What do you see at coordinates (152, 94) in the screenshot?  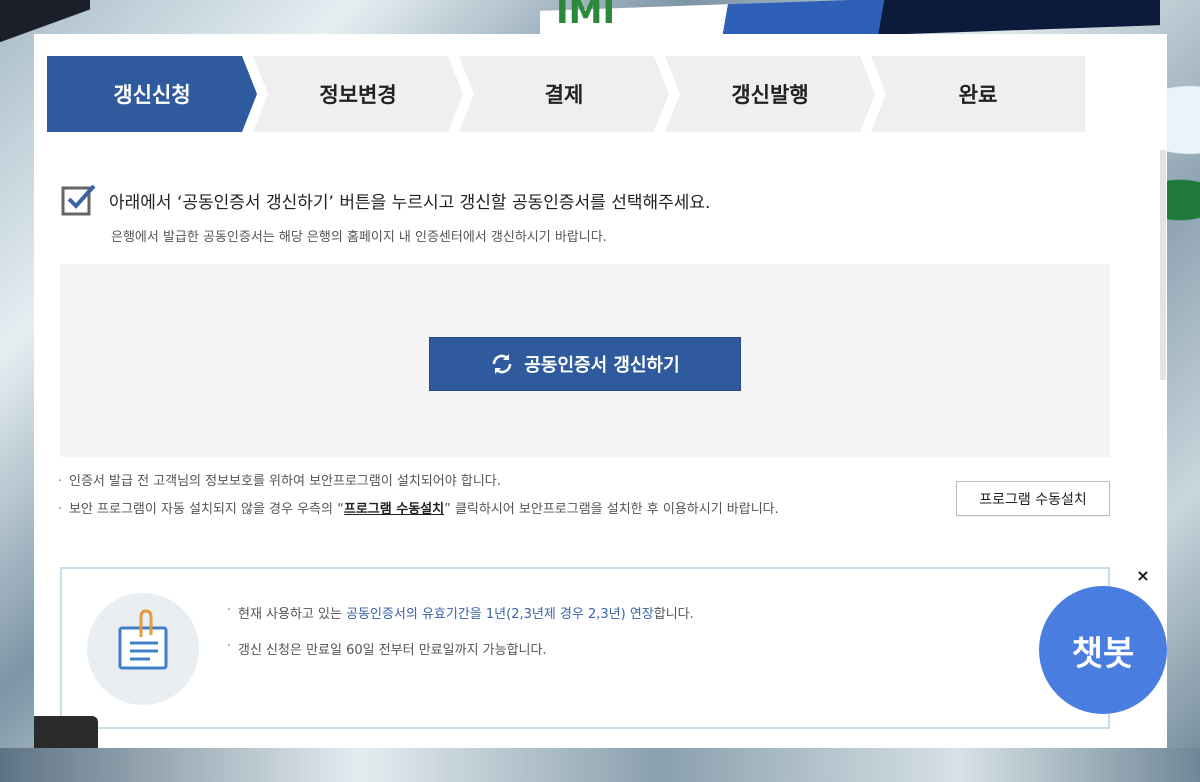 I see `step-renew-request: 갱신신청` at bounding box center [152, 94].